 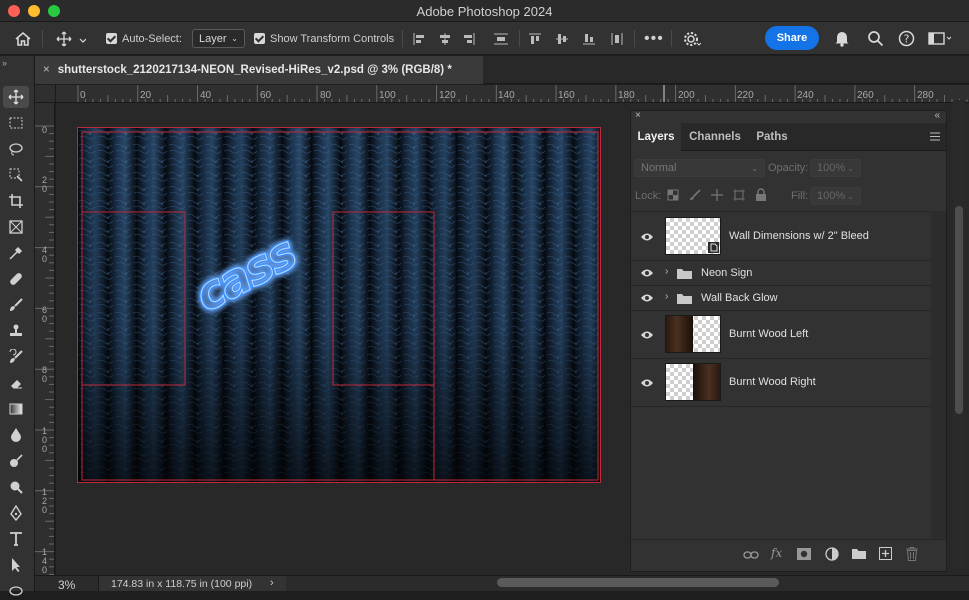 I want to click on fill-field: 100% ⌄, so click(x=835, y=196).